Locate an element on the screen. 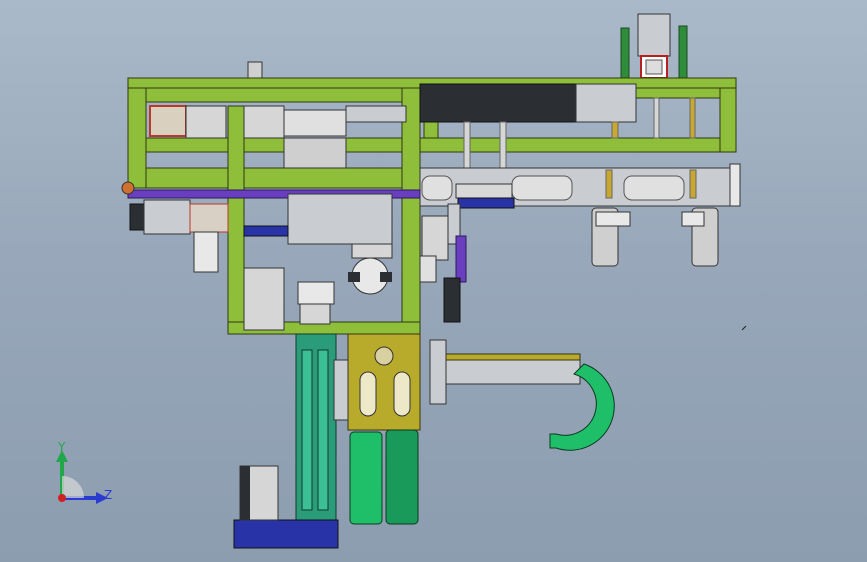 The image size is (867, 562). top-motor is located at coordinates (654, 46).